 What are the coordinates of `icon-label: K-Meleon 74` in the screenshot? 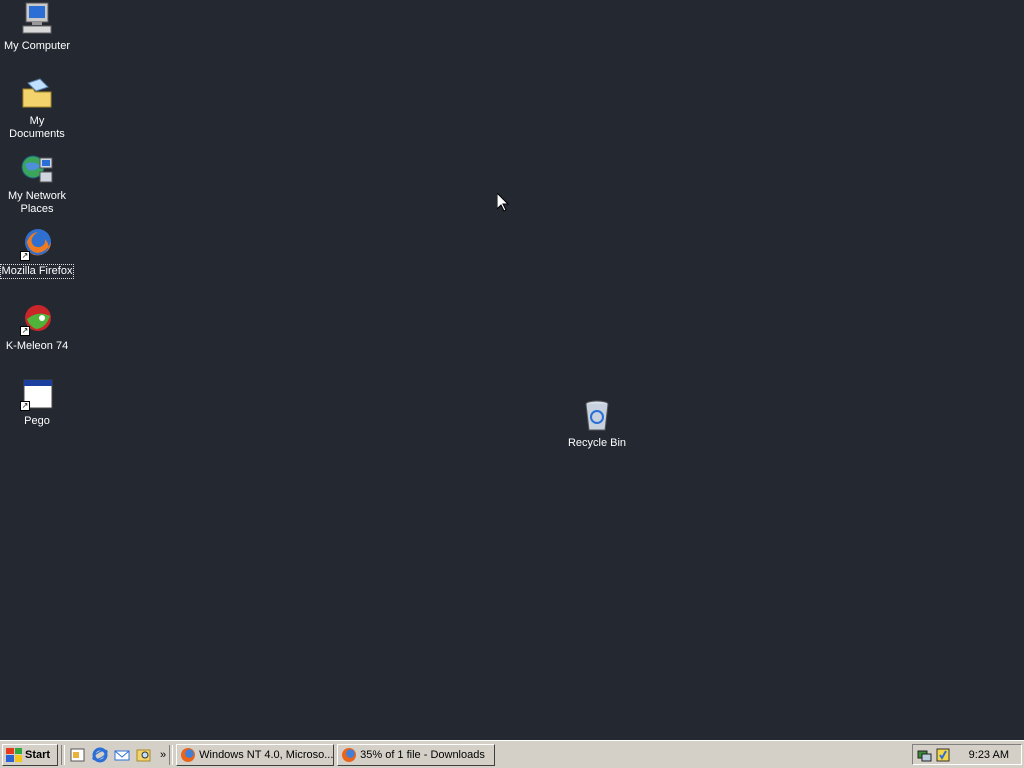 It's located at (37, 346).